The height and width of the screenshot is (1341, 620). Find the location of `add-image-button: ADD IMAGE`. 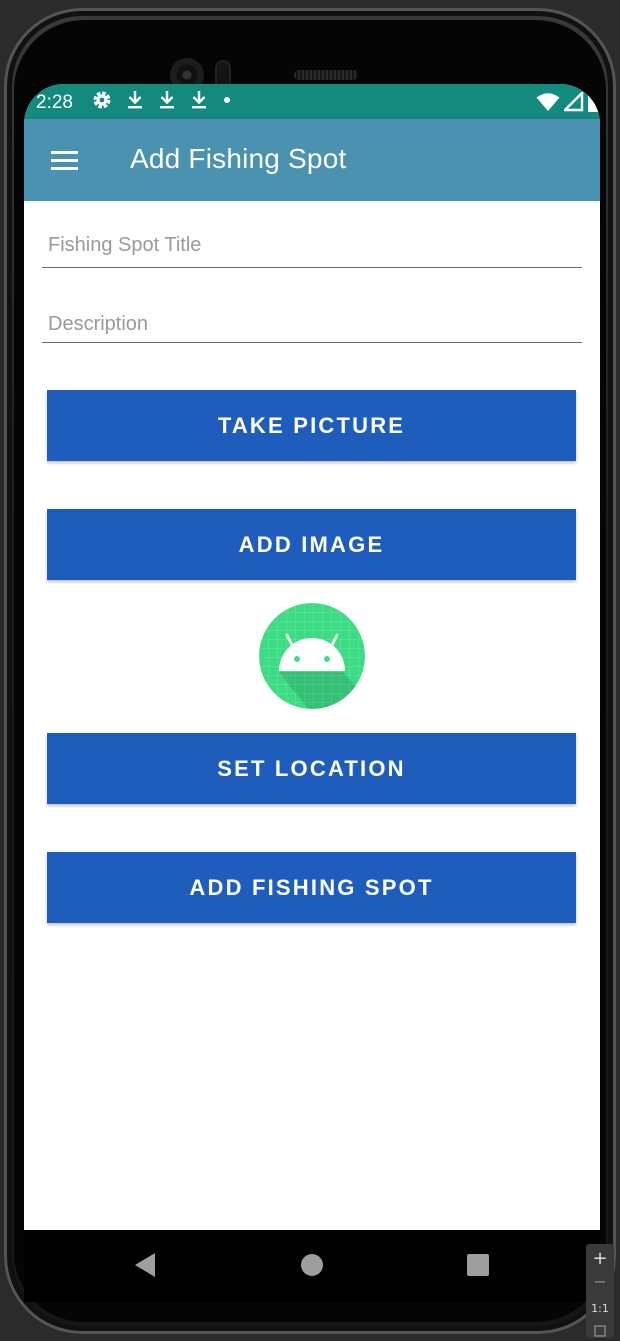

add-image-button: ADD IMAGE is located at coordinates (311, 544).